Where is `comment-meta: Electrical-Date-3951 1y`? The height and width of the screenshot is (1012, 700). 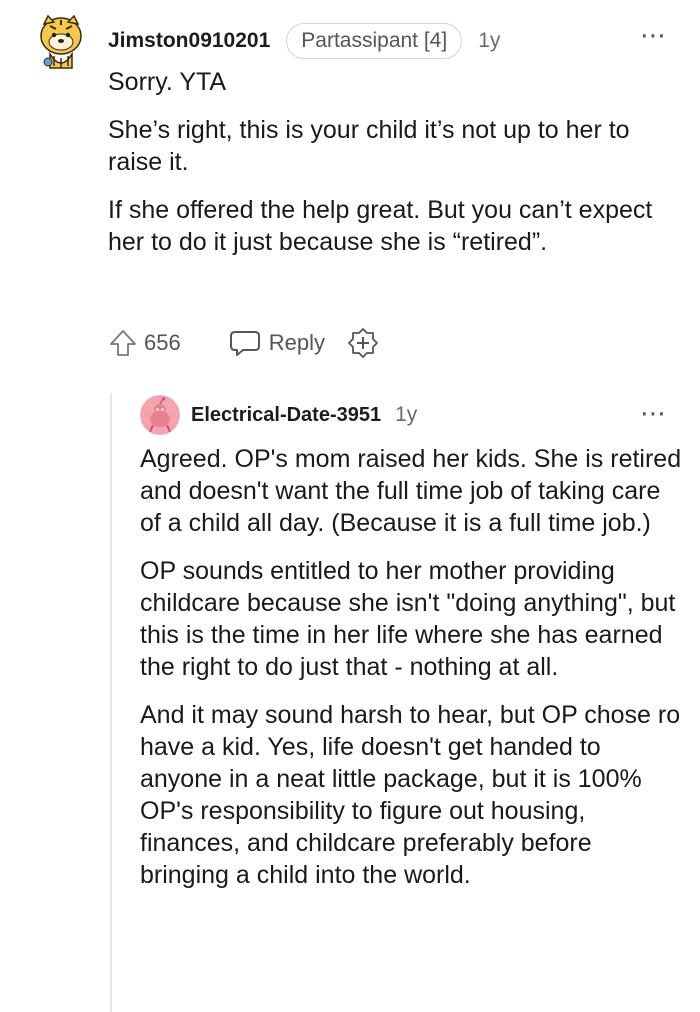 comment-meta: Electrical-Date-3951 1y is located at coordinates (304, 415).